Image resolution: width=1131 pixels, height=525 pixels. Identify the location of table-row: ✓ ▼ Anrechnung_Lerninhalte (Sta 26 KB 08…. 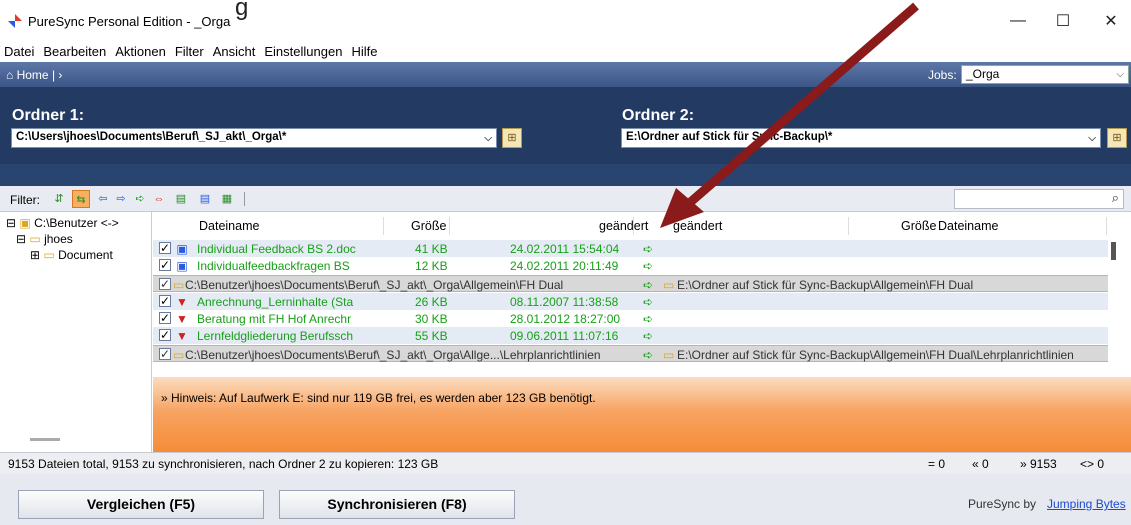
(630, 301).